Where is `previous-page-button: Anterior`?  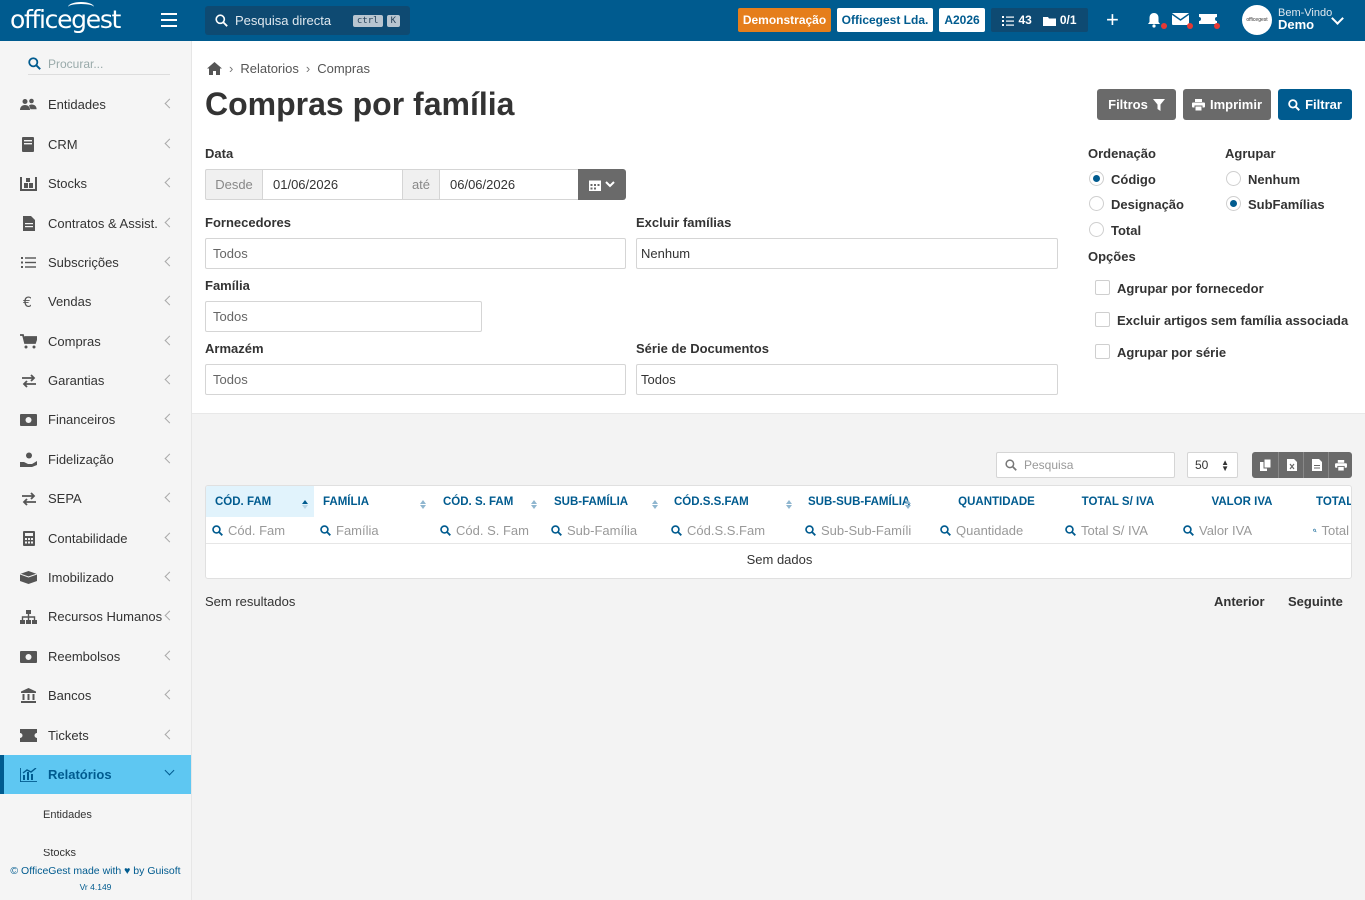
previous-page-button: Anterior is located at coordinates (1239, 601).